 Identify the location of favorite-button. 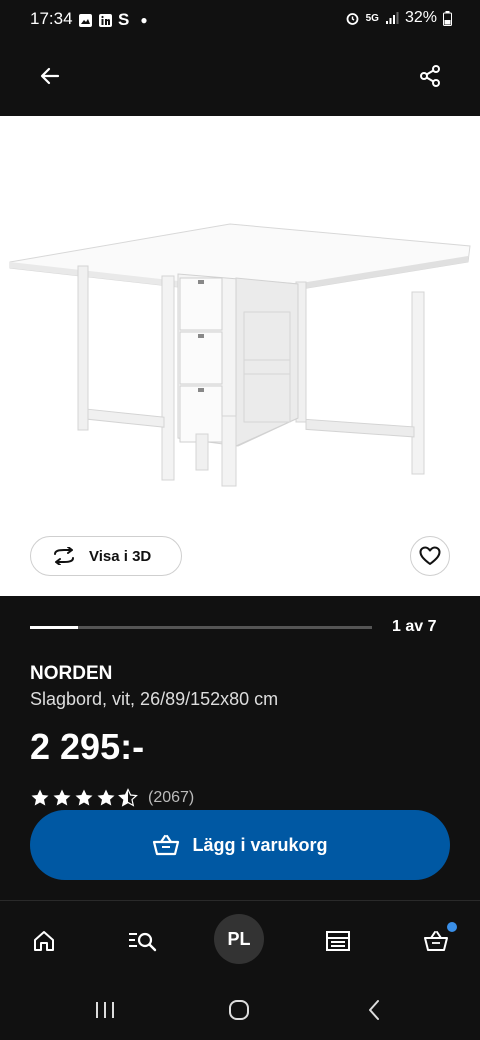
(430, 556).